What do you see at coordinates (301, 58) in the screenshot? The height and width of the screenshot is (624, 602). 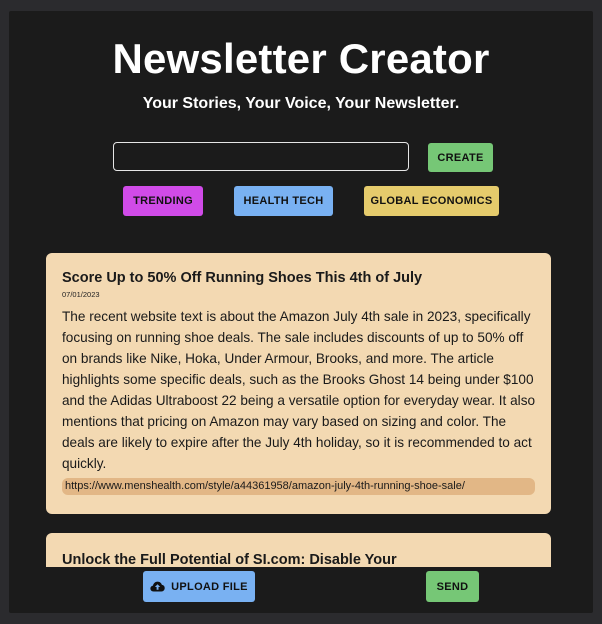 I see `page-title: Newsletter Creator` at bounding box center [301, 58].